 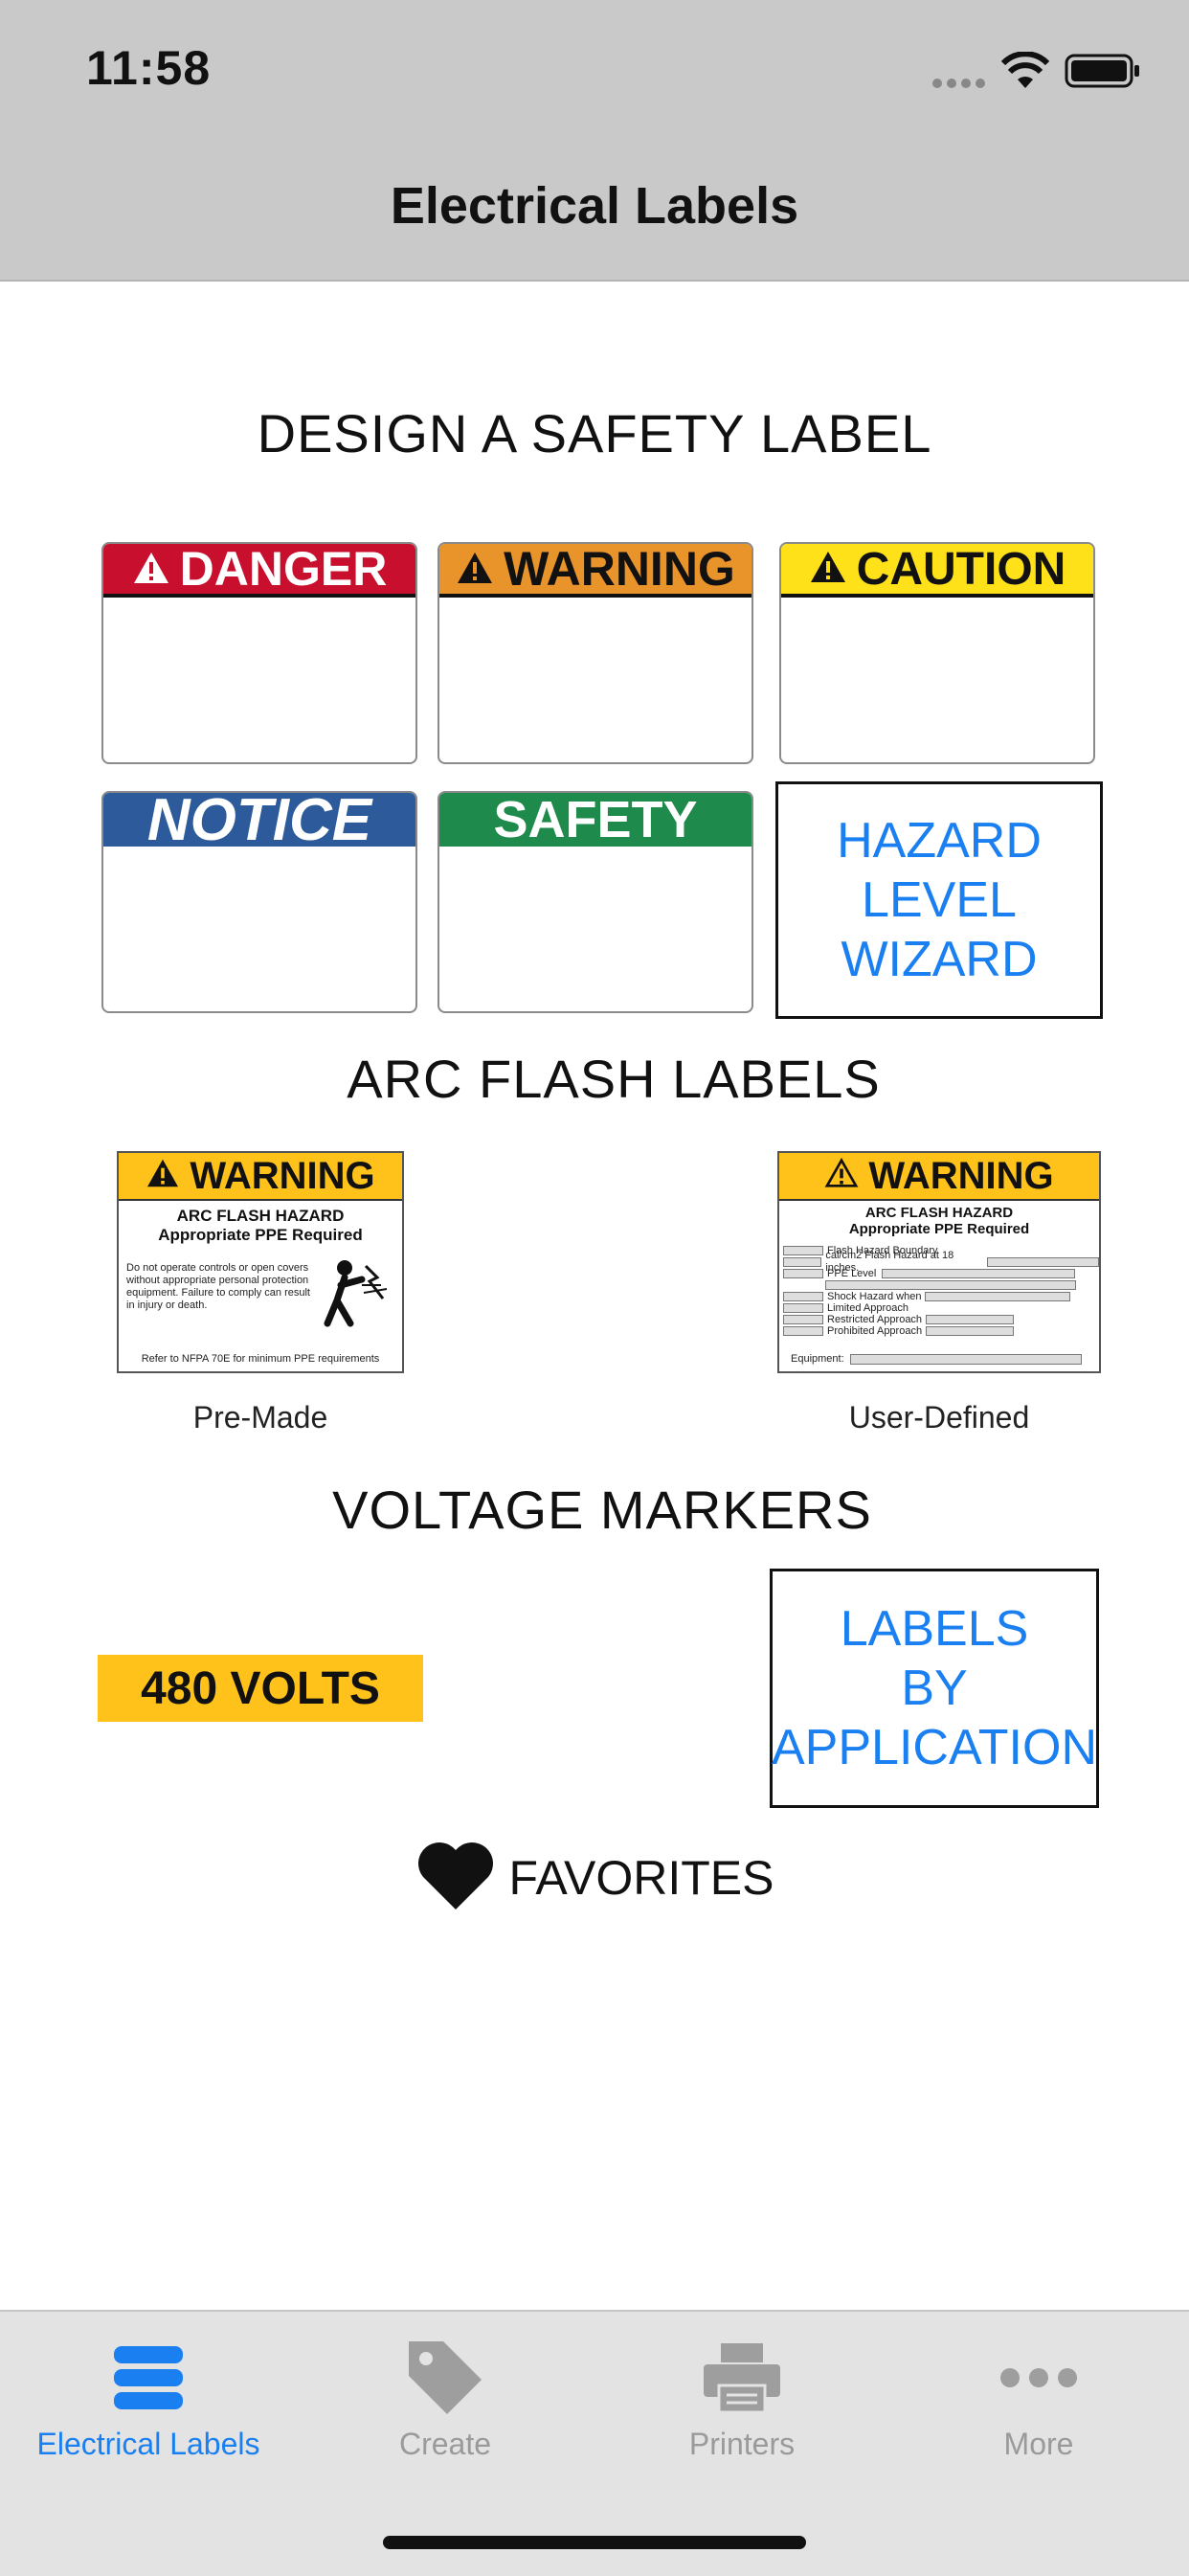 I want to click on tab-create: Create, so click(x=445, y=2398).